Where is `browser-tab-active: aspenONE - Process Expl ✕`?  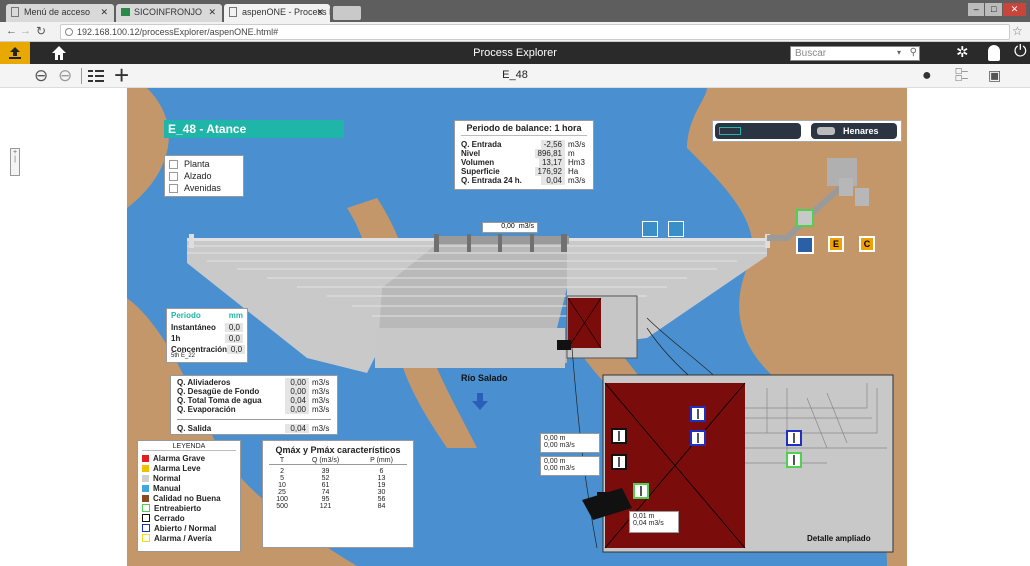 browser-tab-active: aspenONE - Process Expl ✕ is located at coordinates (277, 13).